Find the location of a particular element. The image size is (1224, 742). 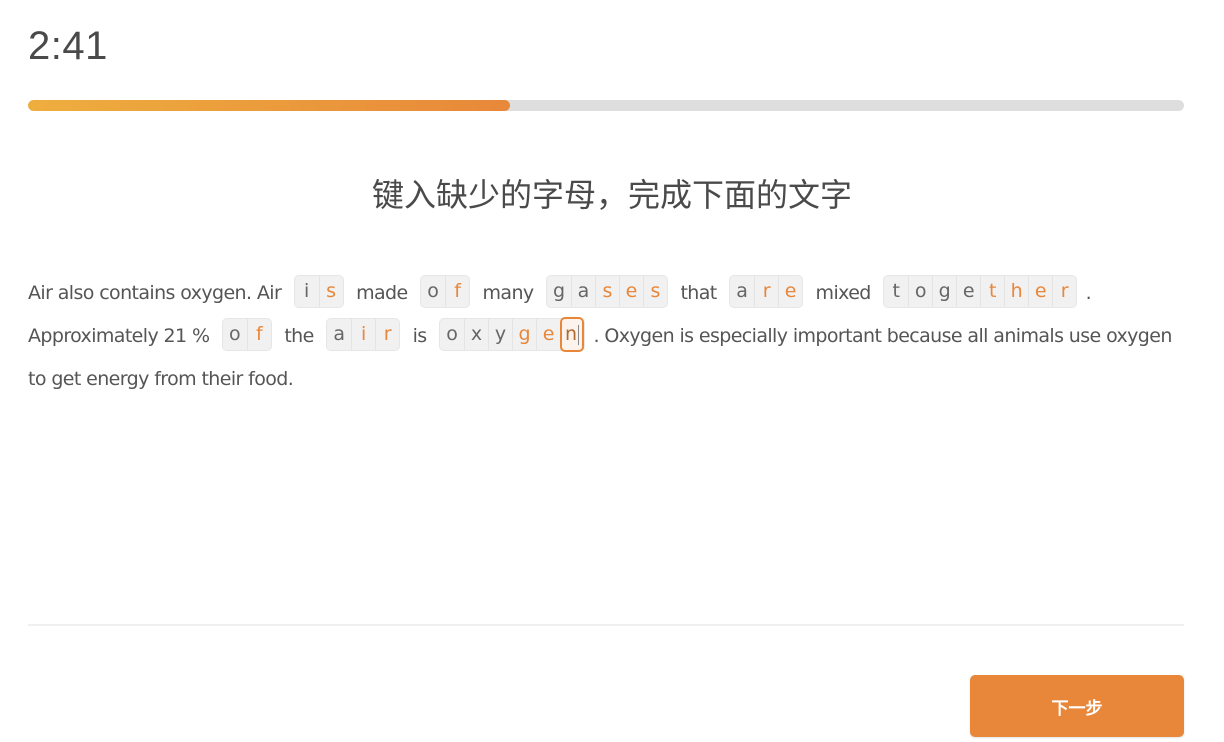

word-input-group: is is located at coordinates (318, 291).